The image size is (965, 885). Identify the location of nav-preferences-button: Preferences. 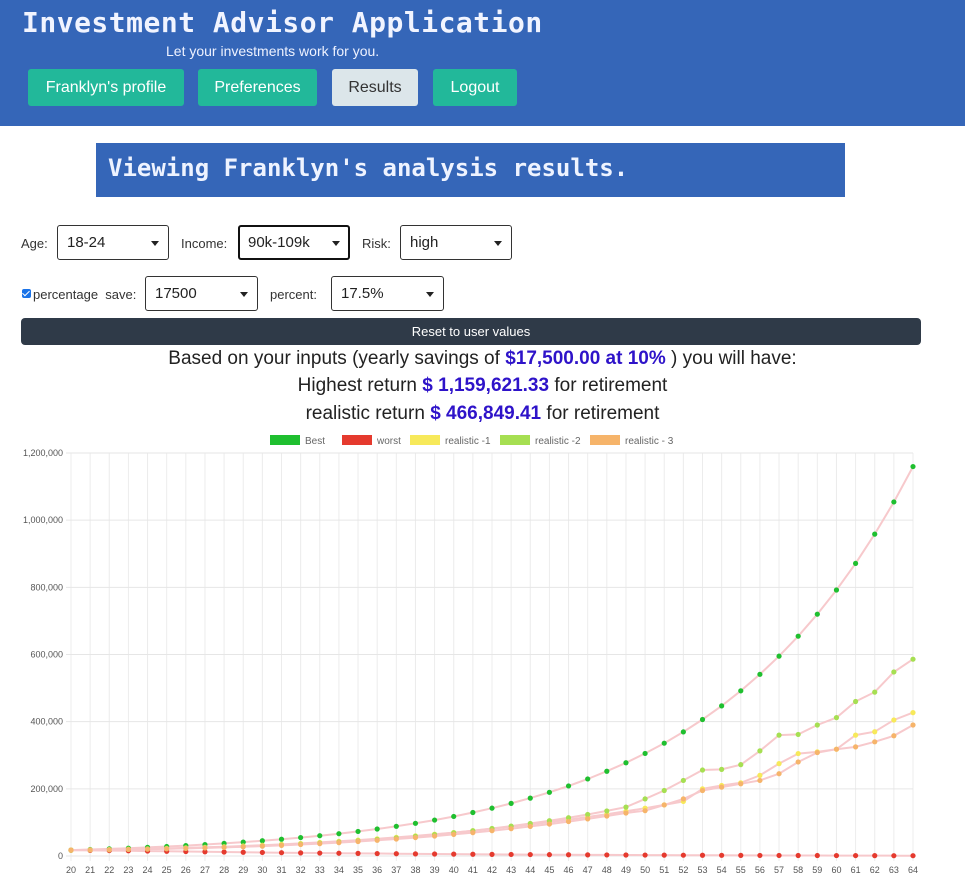
(257, 87).